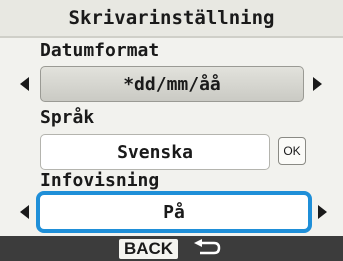 This screenshot has width=343, height=261. I want to click on language-field: Svenska, so click(155, 152).